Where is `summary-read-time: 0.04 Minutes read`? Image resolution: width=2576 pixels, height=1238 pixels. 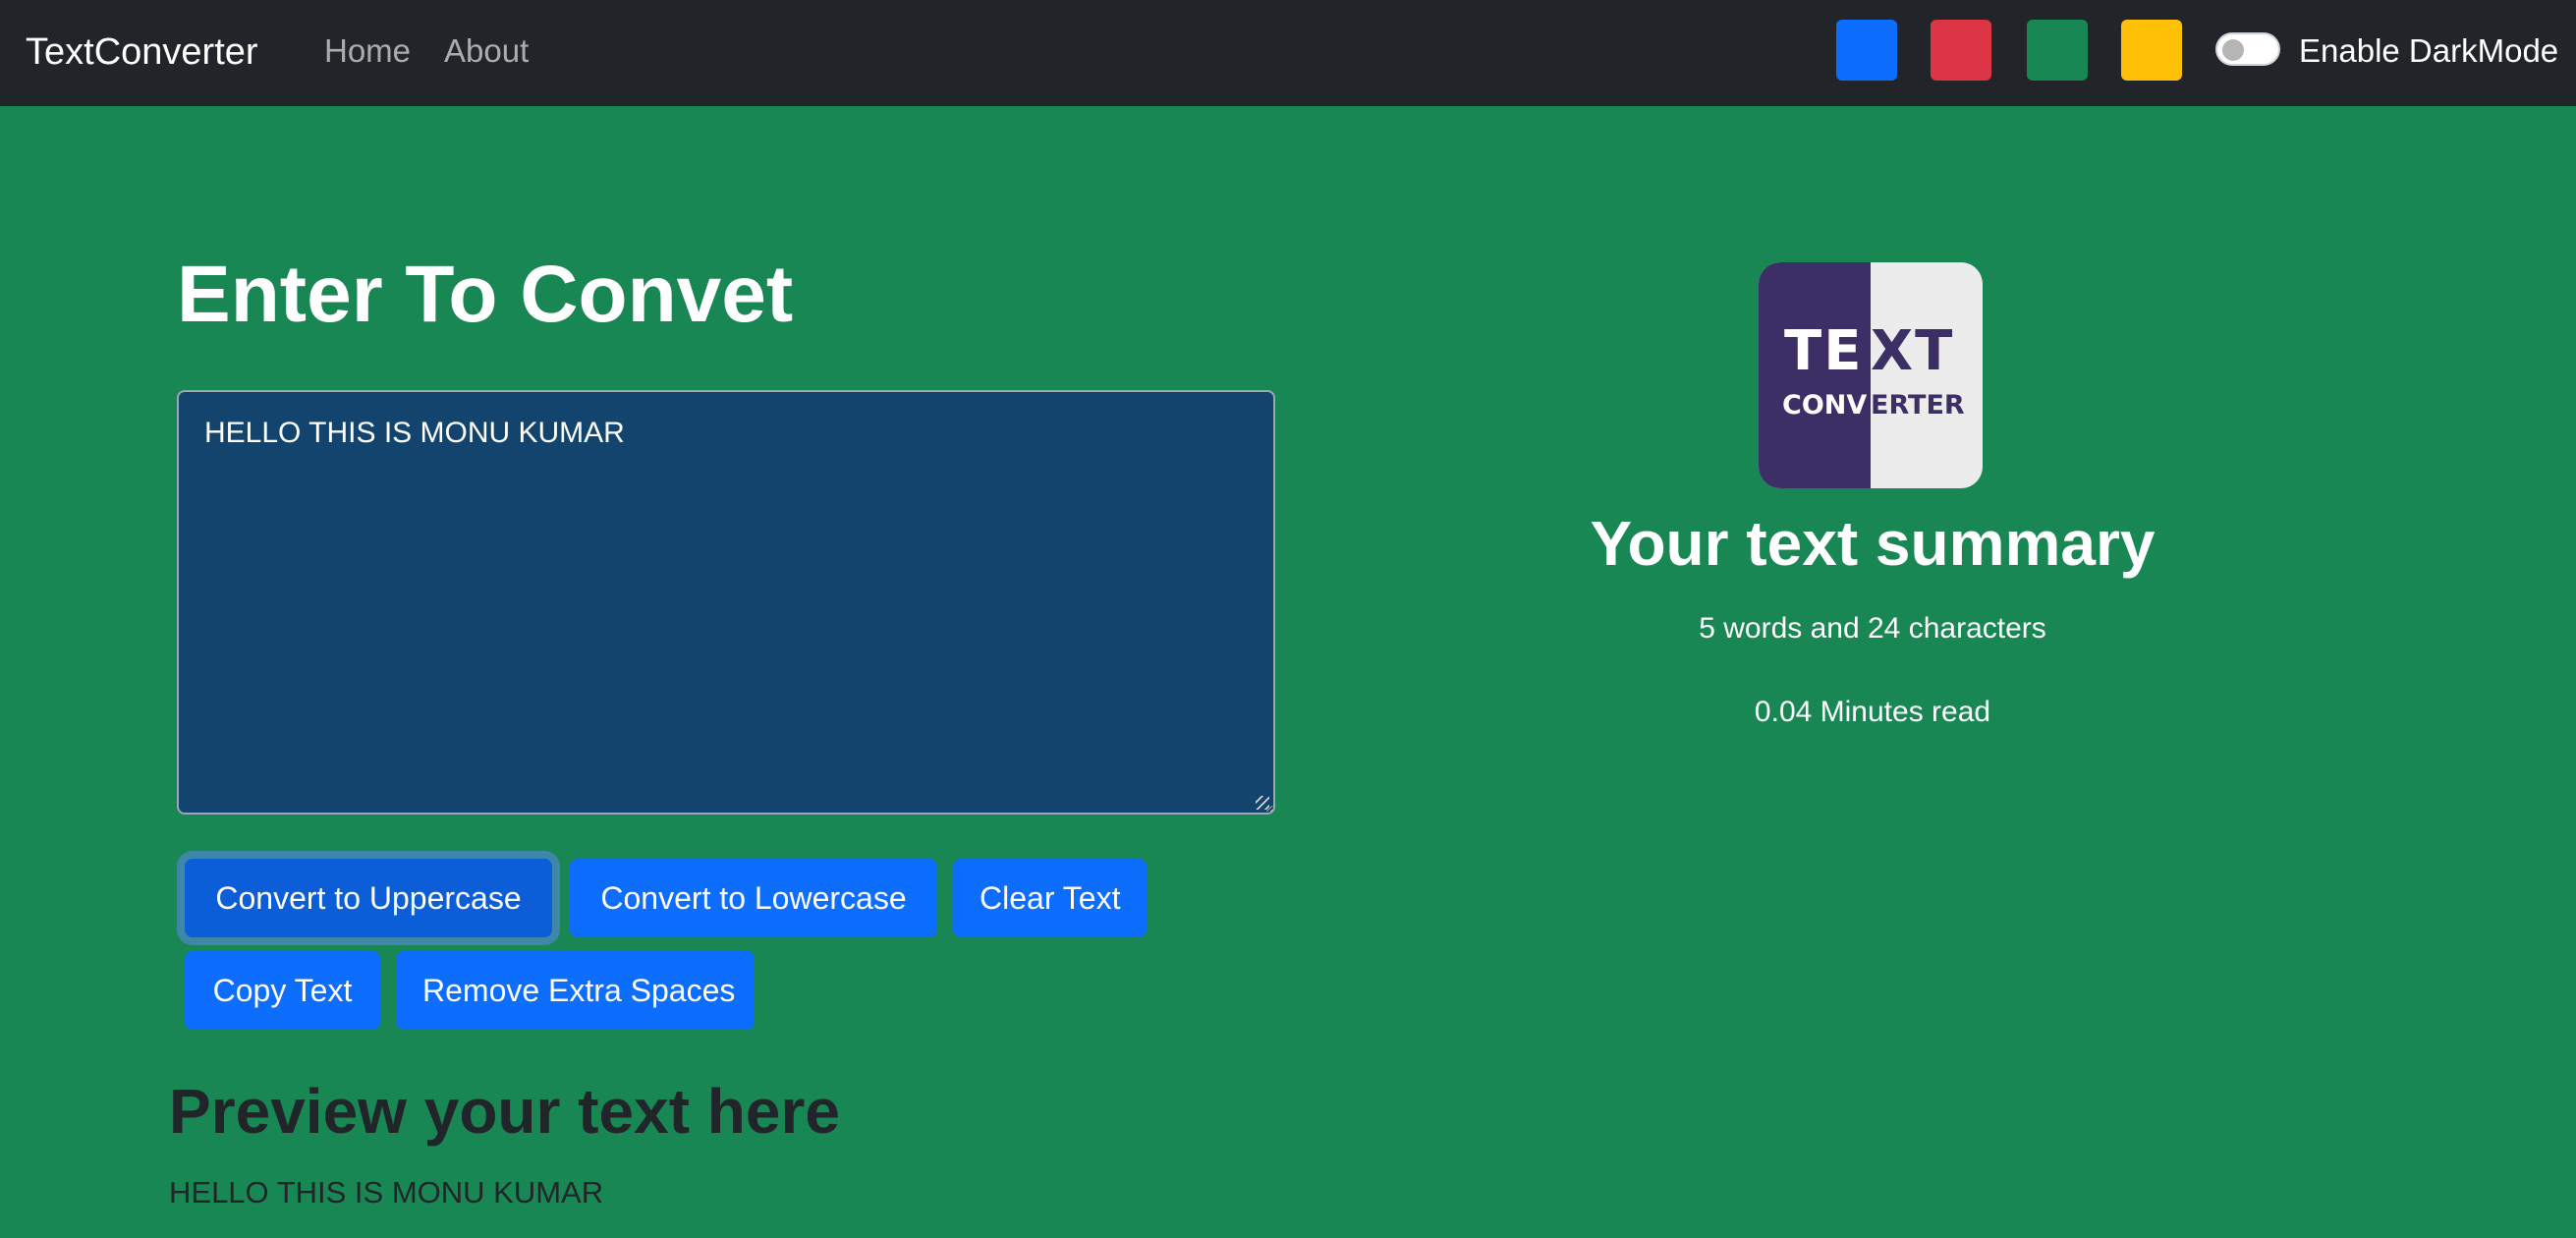
summary-read-time: 0.04 Minutes read is located at coordinates (1872, 712).